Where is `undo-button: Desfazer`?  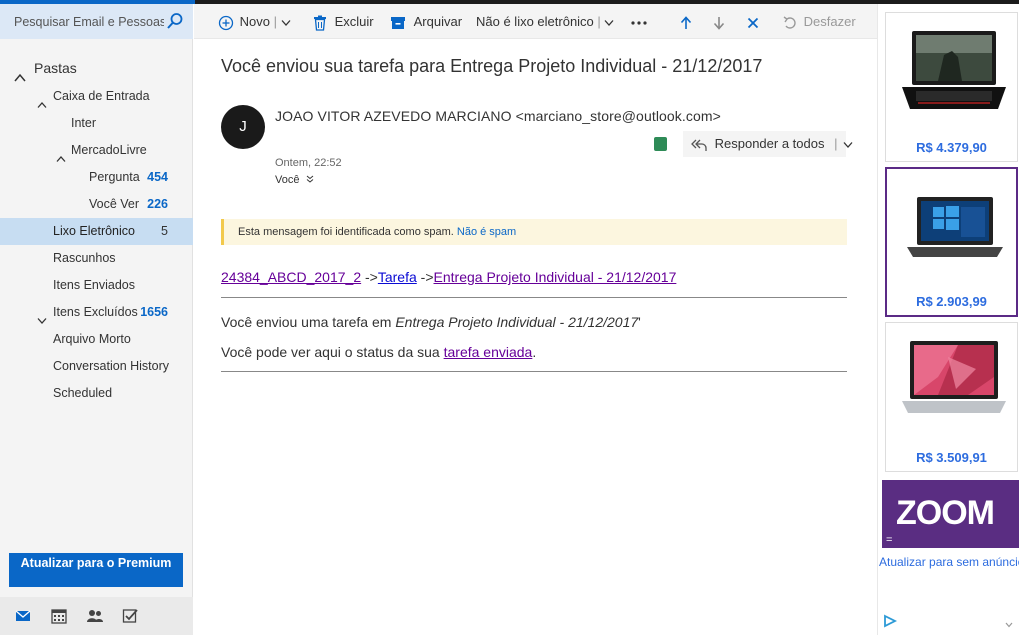
undo-button: Desfazer is located at coordinates (819, 21).